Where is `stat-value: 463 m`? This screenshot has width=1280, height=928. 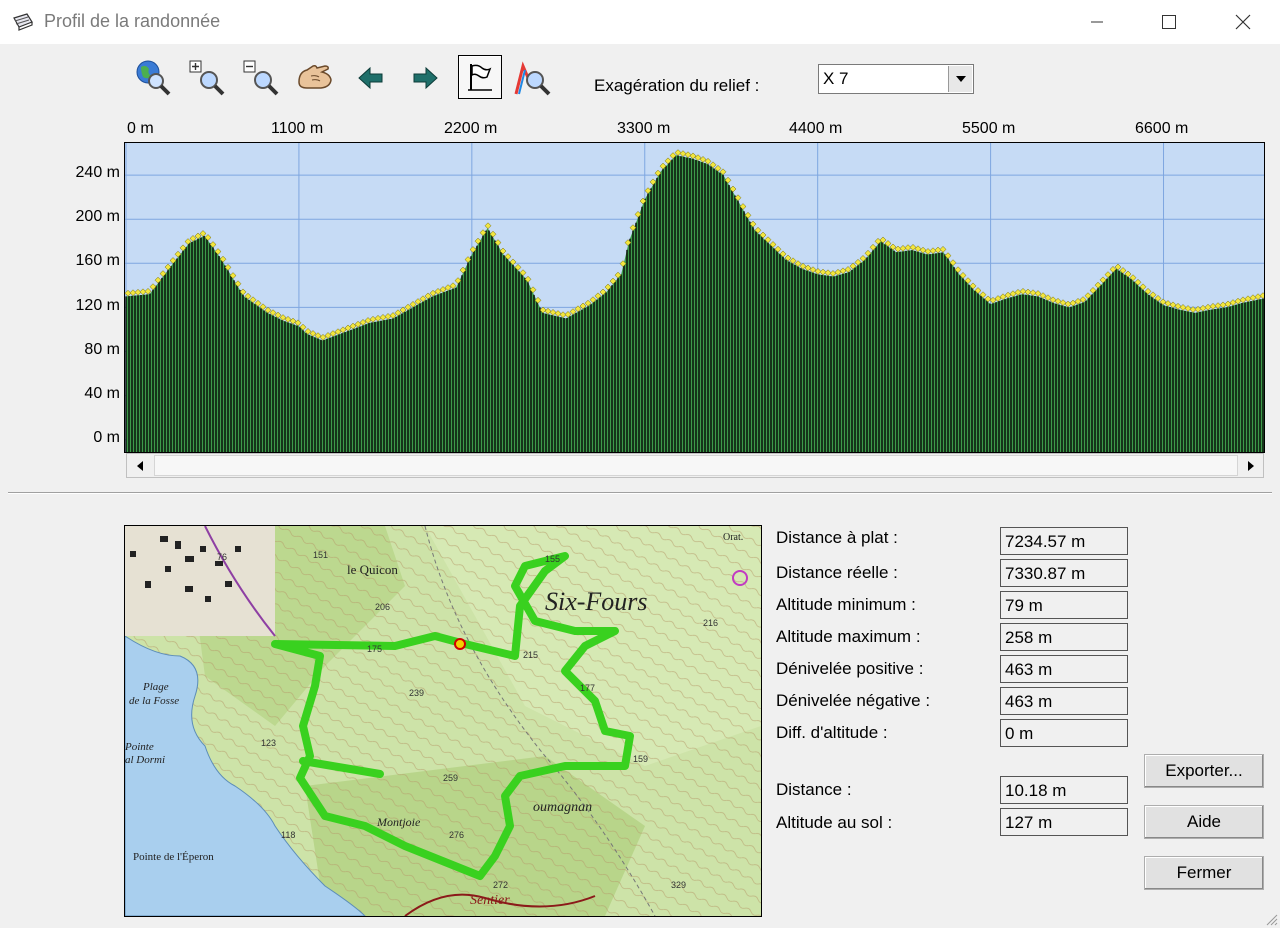 stat-value: 463 m is located at coordinates (1064, 701).